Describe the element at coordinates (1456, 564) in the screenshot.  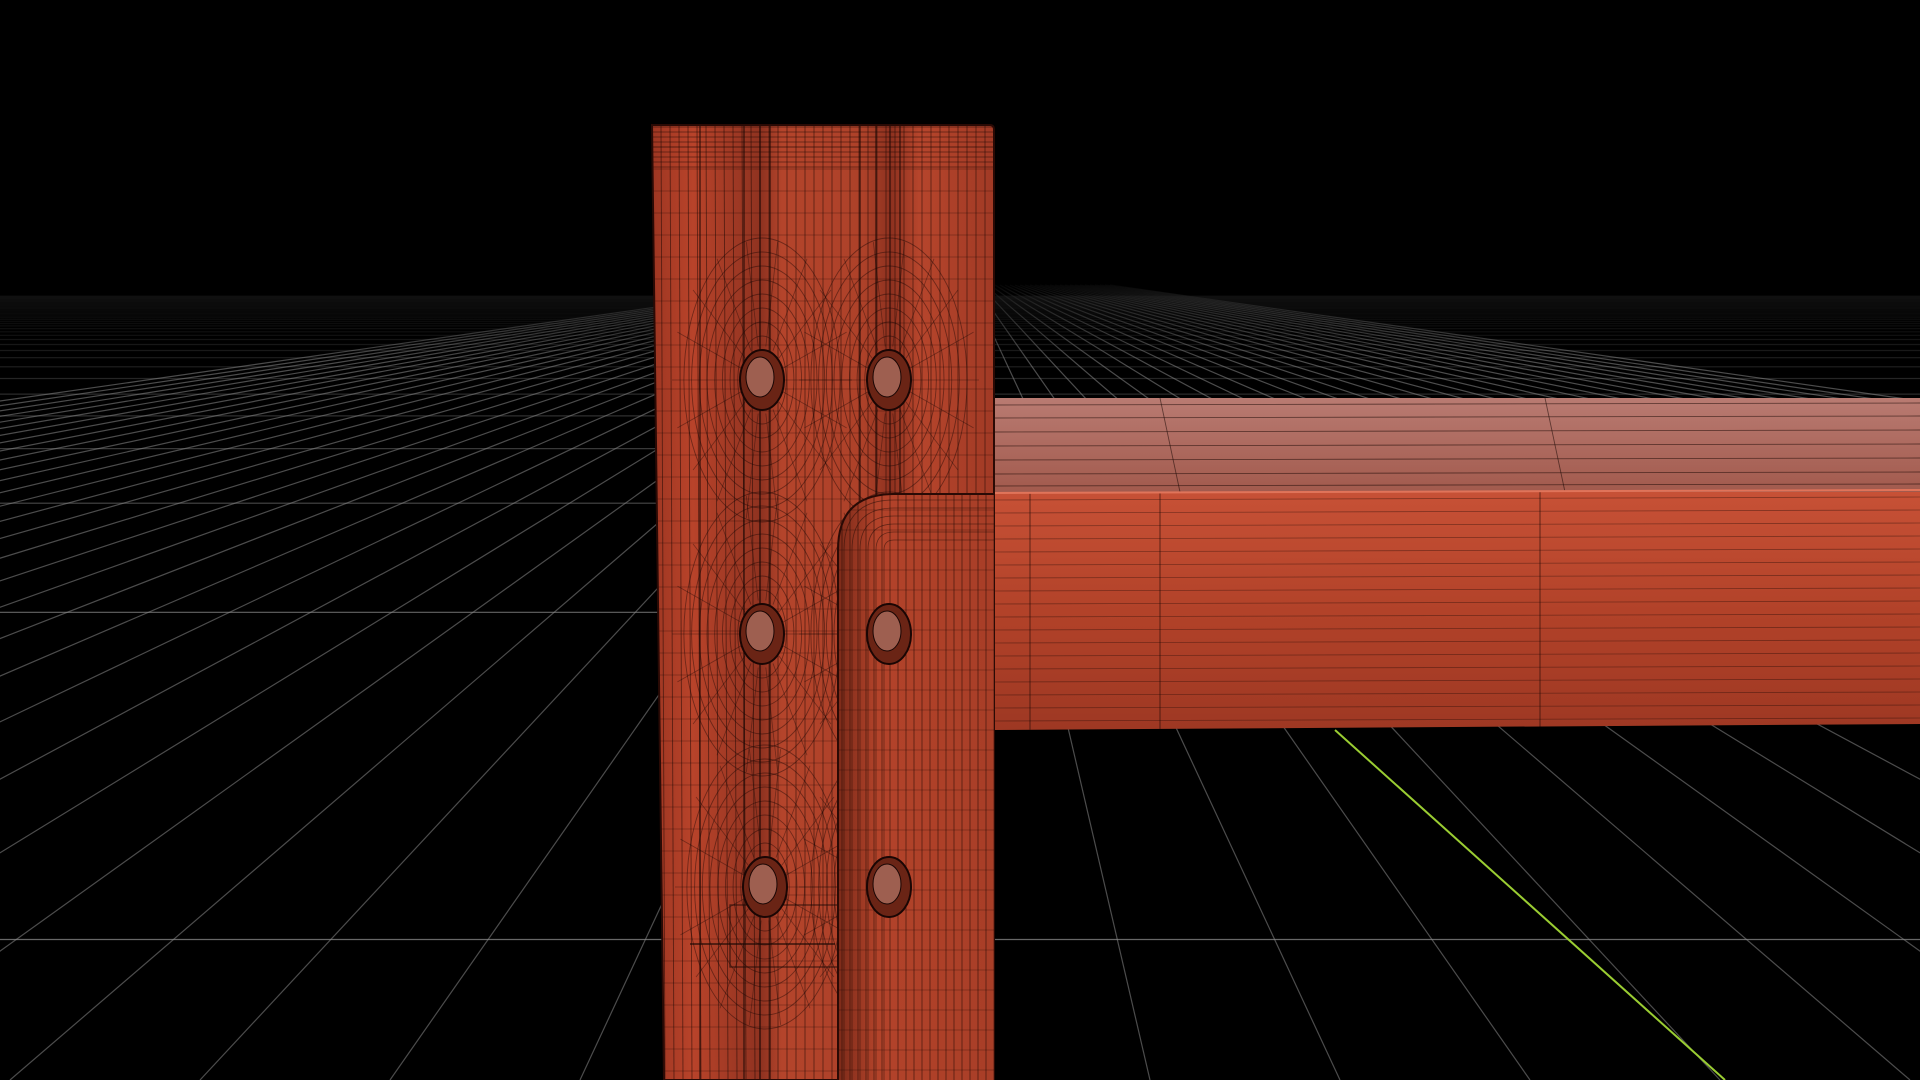
I see `horizontal-beam` at that location.